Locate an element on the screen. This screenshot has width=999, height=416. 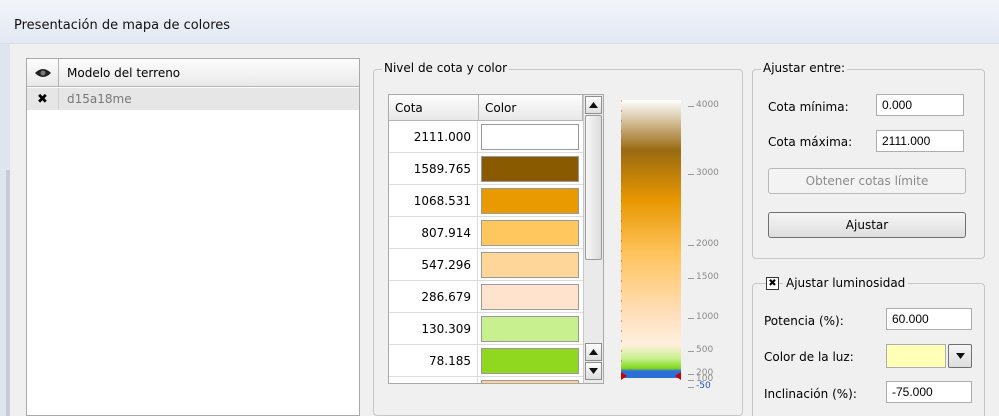
power-label: Potencia (%): is located at coordinates (804, 321).